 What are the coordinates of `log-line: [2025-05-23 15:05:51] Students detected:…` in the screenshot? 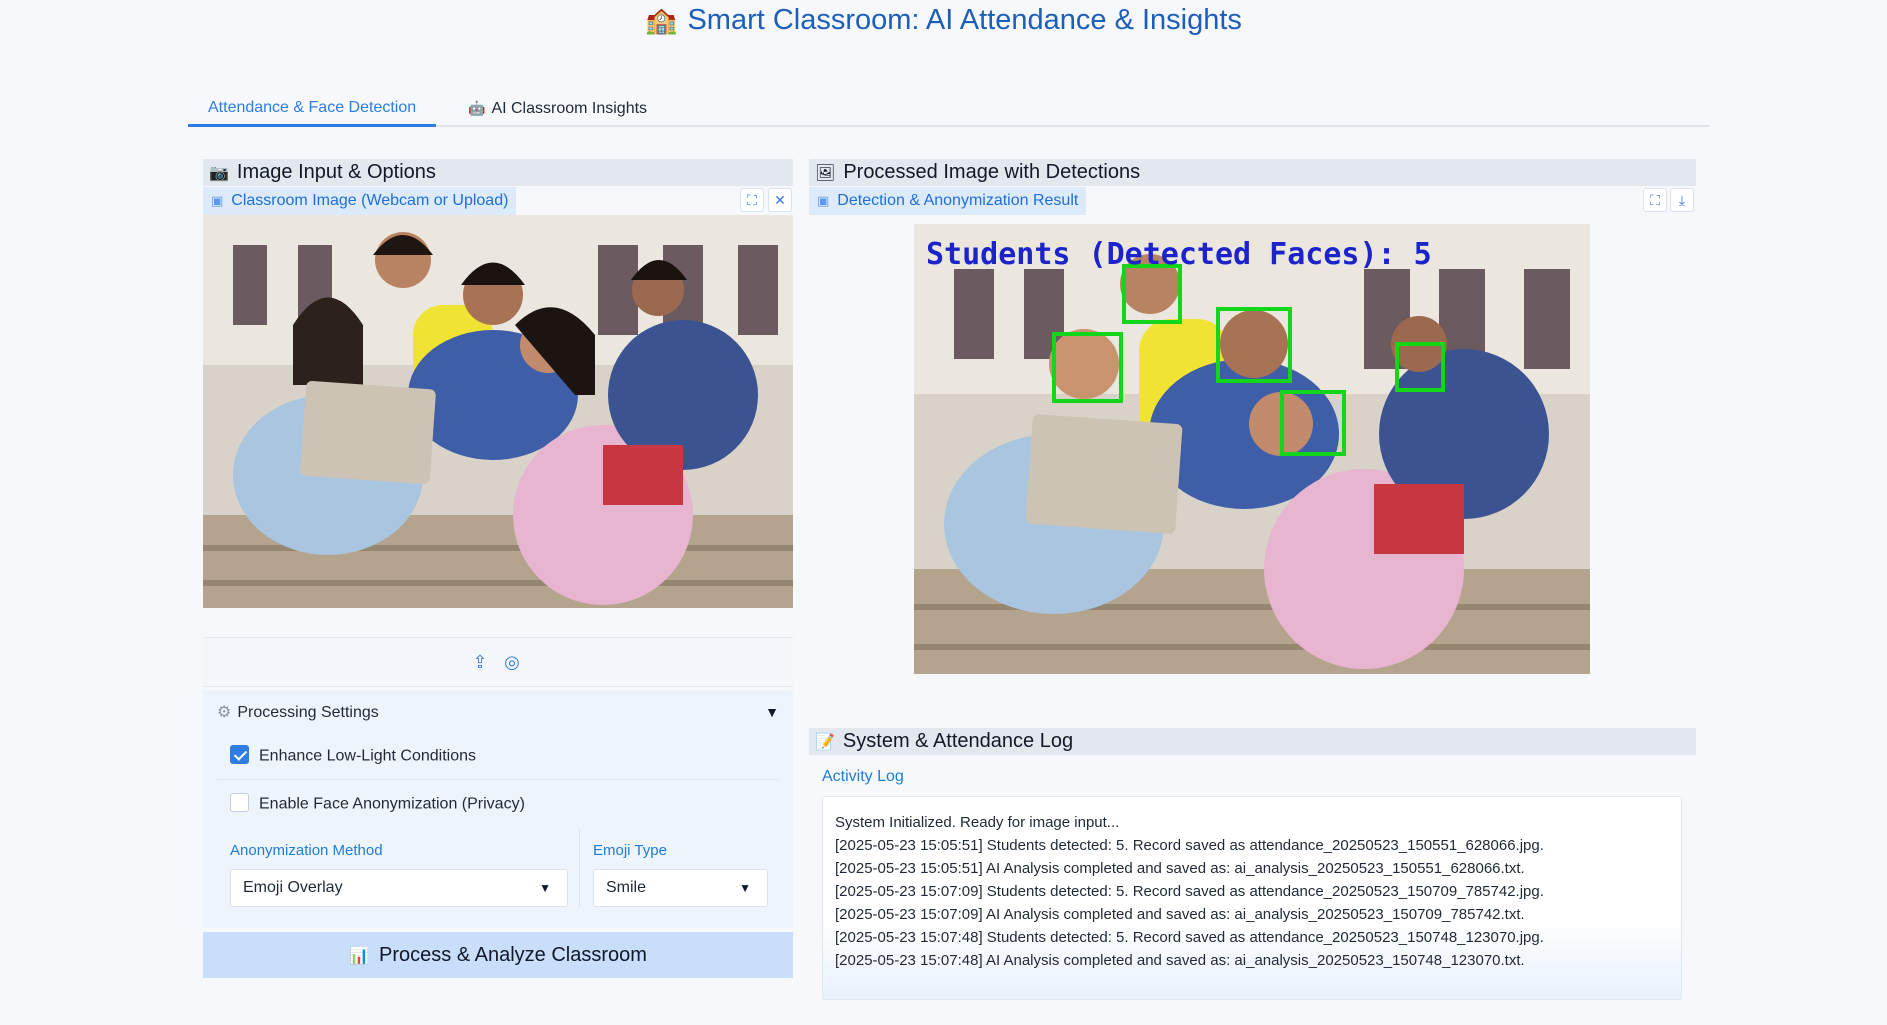 It's located at (1189, 845).